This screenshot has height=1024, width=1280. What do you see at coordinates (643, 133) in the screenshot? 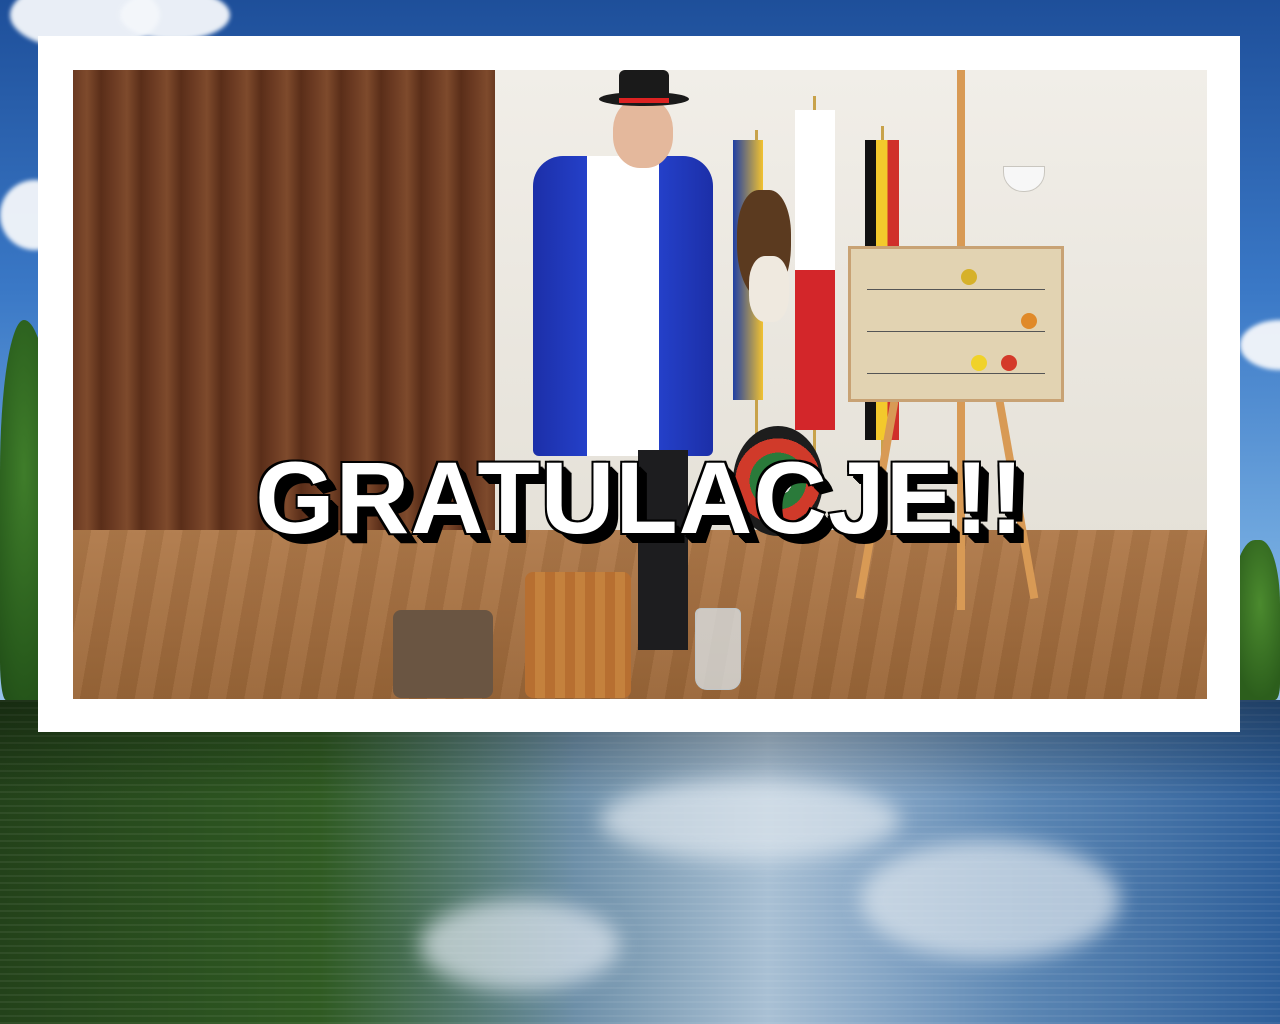
I see `performer-head` at bounding box center [643, 133].